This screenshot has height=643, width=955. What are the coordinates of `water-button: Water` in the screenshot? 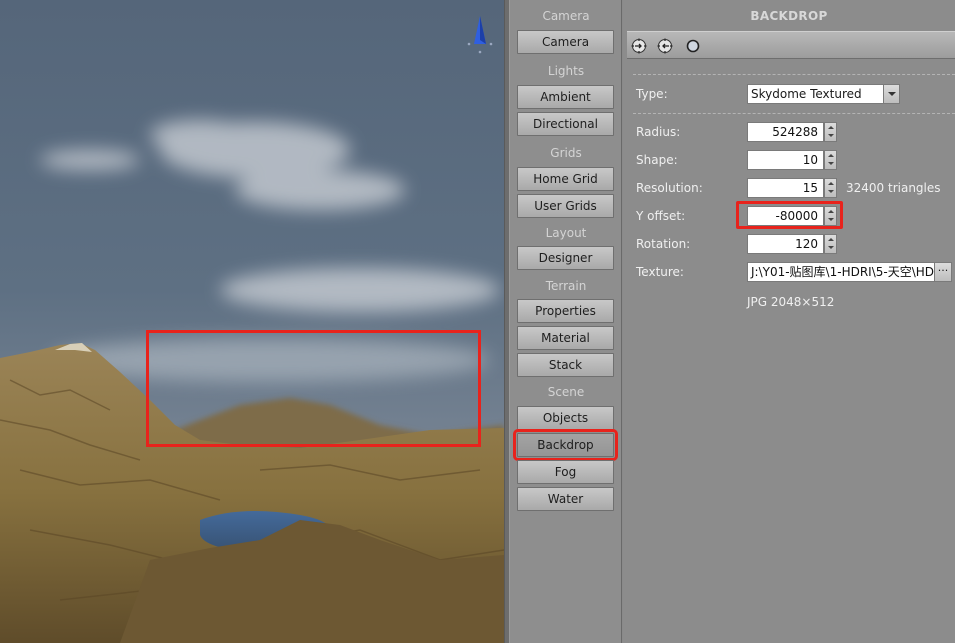 It's located at (565, 499).